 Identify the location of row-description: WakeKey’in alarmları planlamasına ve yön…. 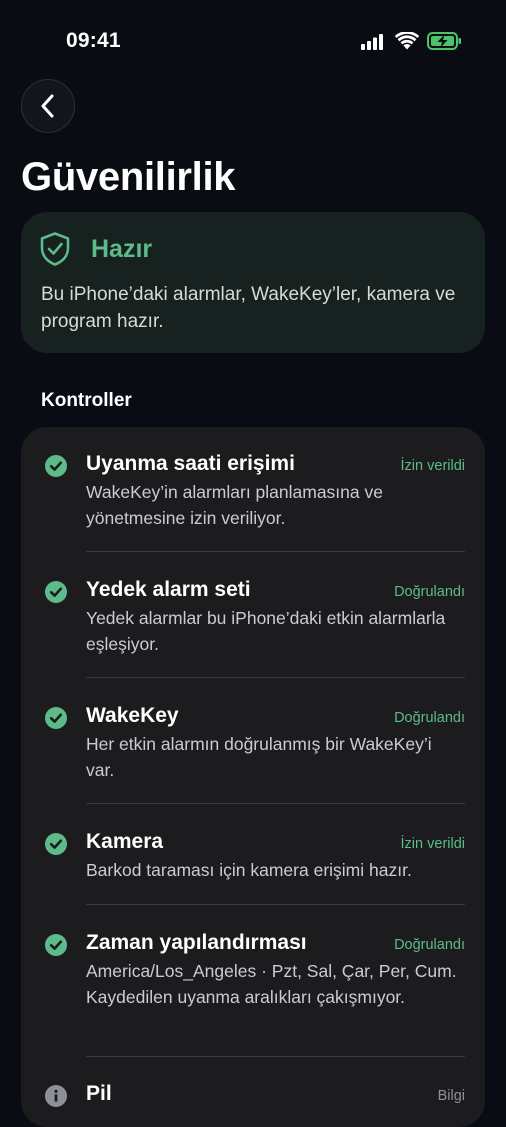
(234, 505).